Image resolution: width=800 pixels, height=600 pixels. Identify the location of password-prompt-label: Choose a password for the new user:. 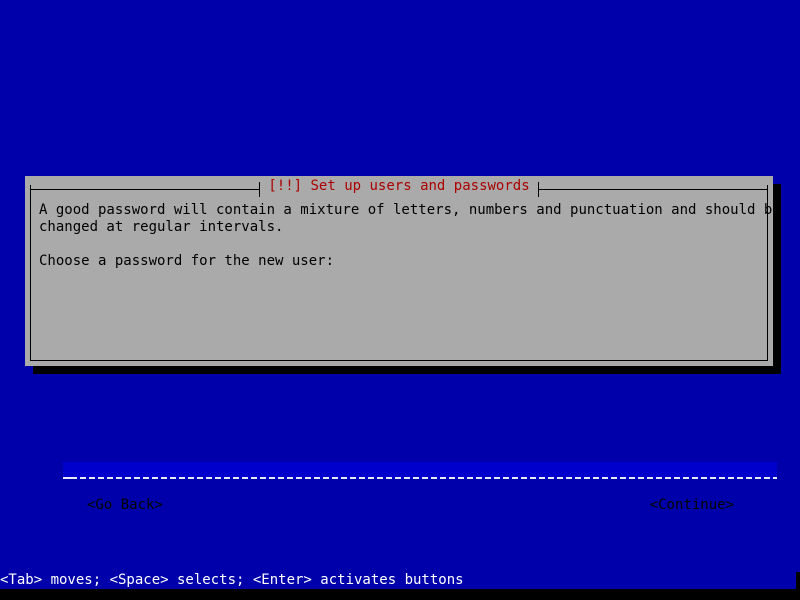
(187, 261).